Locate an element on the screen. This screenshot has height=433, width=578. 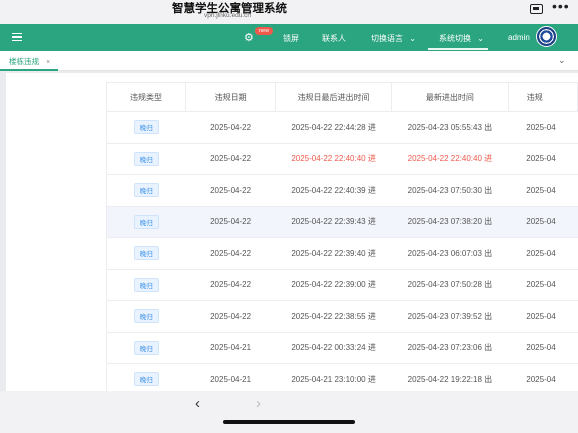
hamburger-icon is located at coordinates (17, 37).